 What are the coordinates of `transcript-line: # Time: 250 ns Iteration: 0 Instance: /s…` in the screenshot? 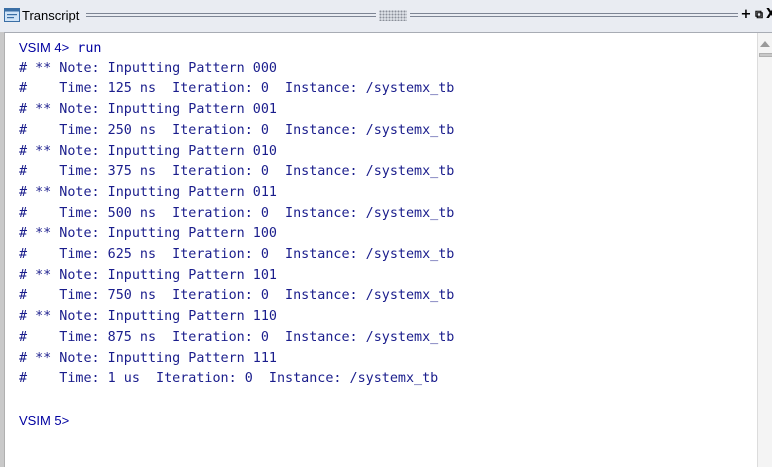 It's located at (237, 130).